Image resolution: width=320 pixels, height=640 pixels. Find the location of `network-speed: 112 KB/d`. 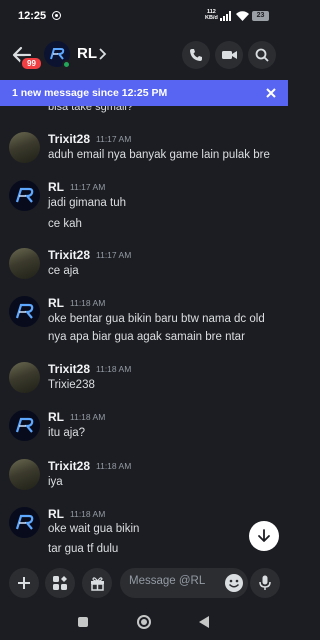

network-speed: 112 KB/d is located at coordinates (211, 15).